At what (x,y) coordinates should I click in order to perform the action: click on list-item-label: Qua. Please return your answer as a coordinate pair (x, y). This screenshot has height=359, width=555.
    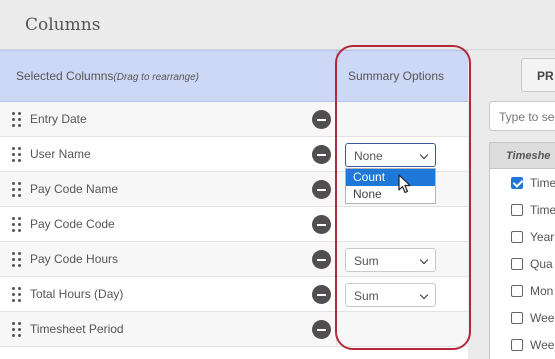
    Looking at the image, I should click on (541, 264).